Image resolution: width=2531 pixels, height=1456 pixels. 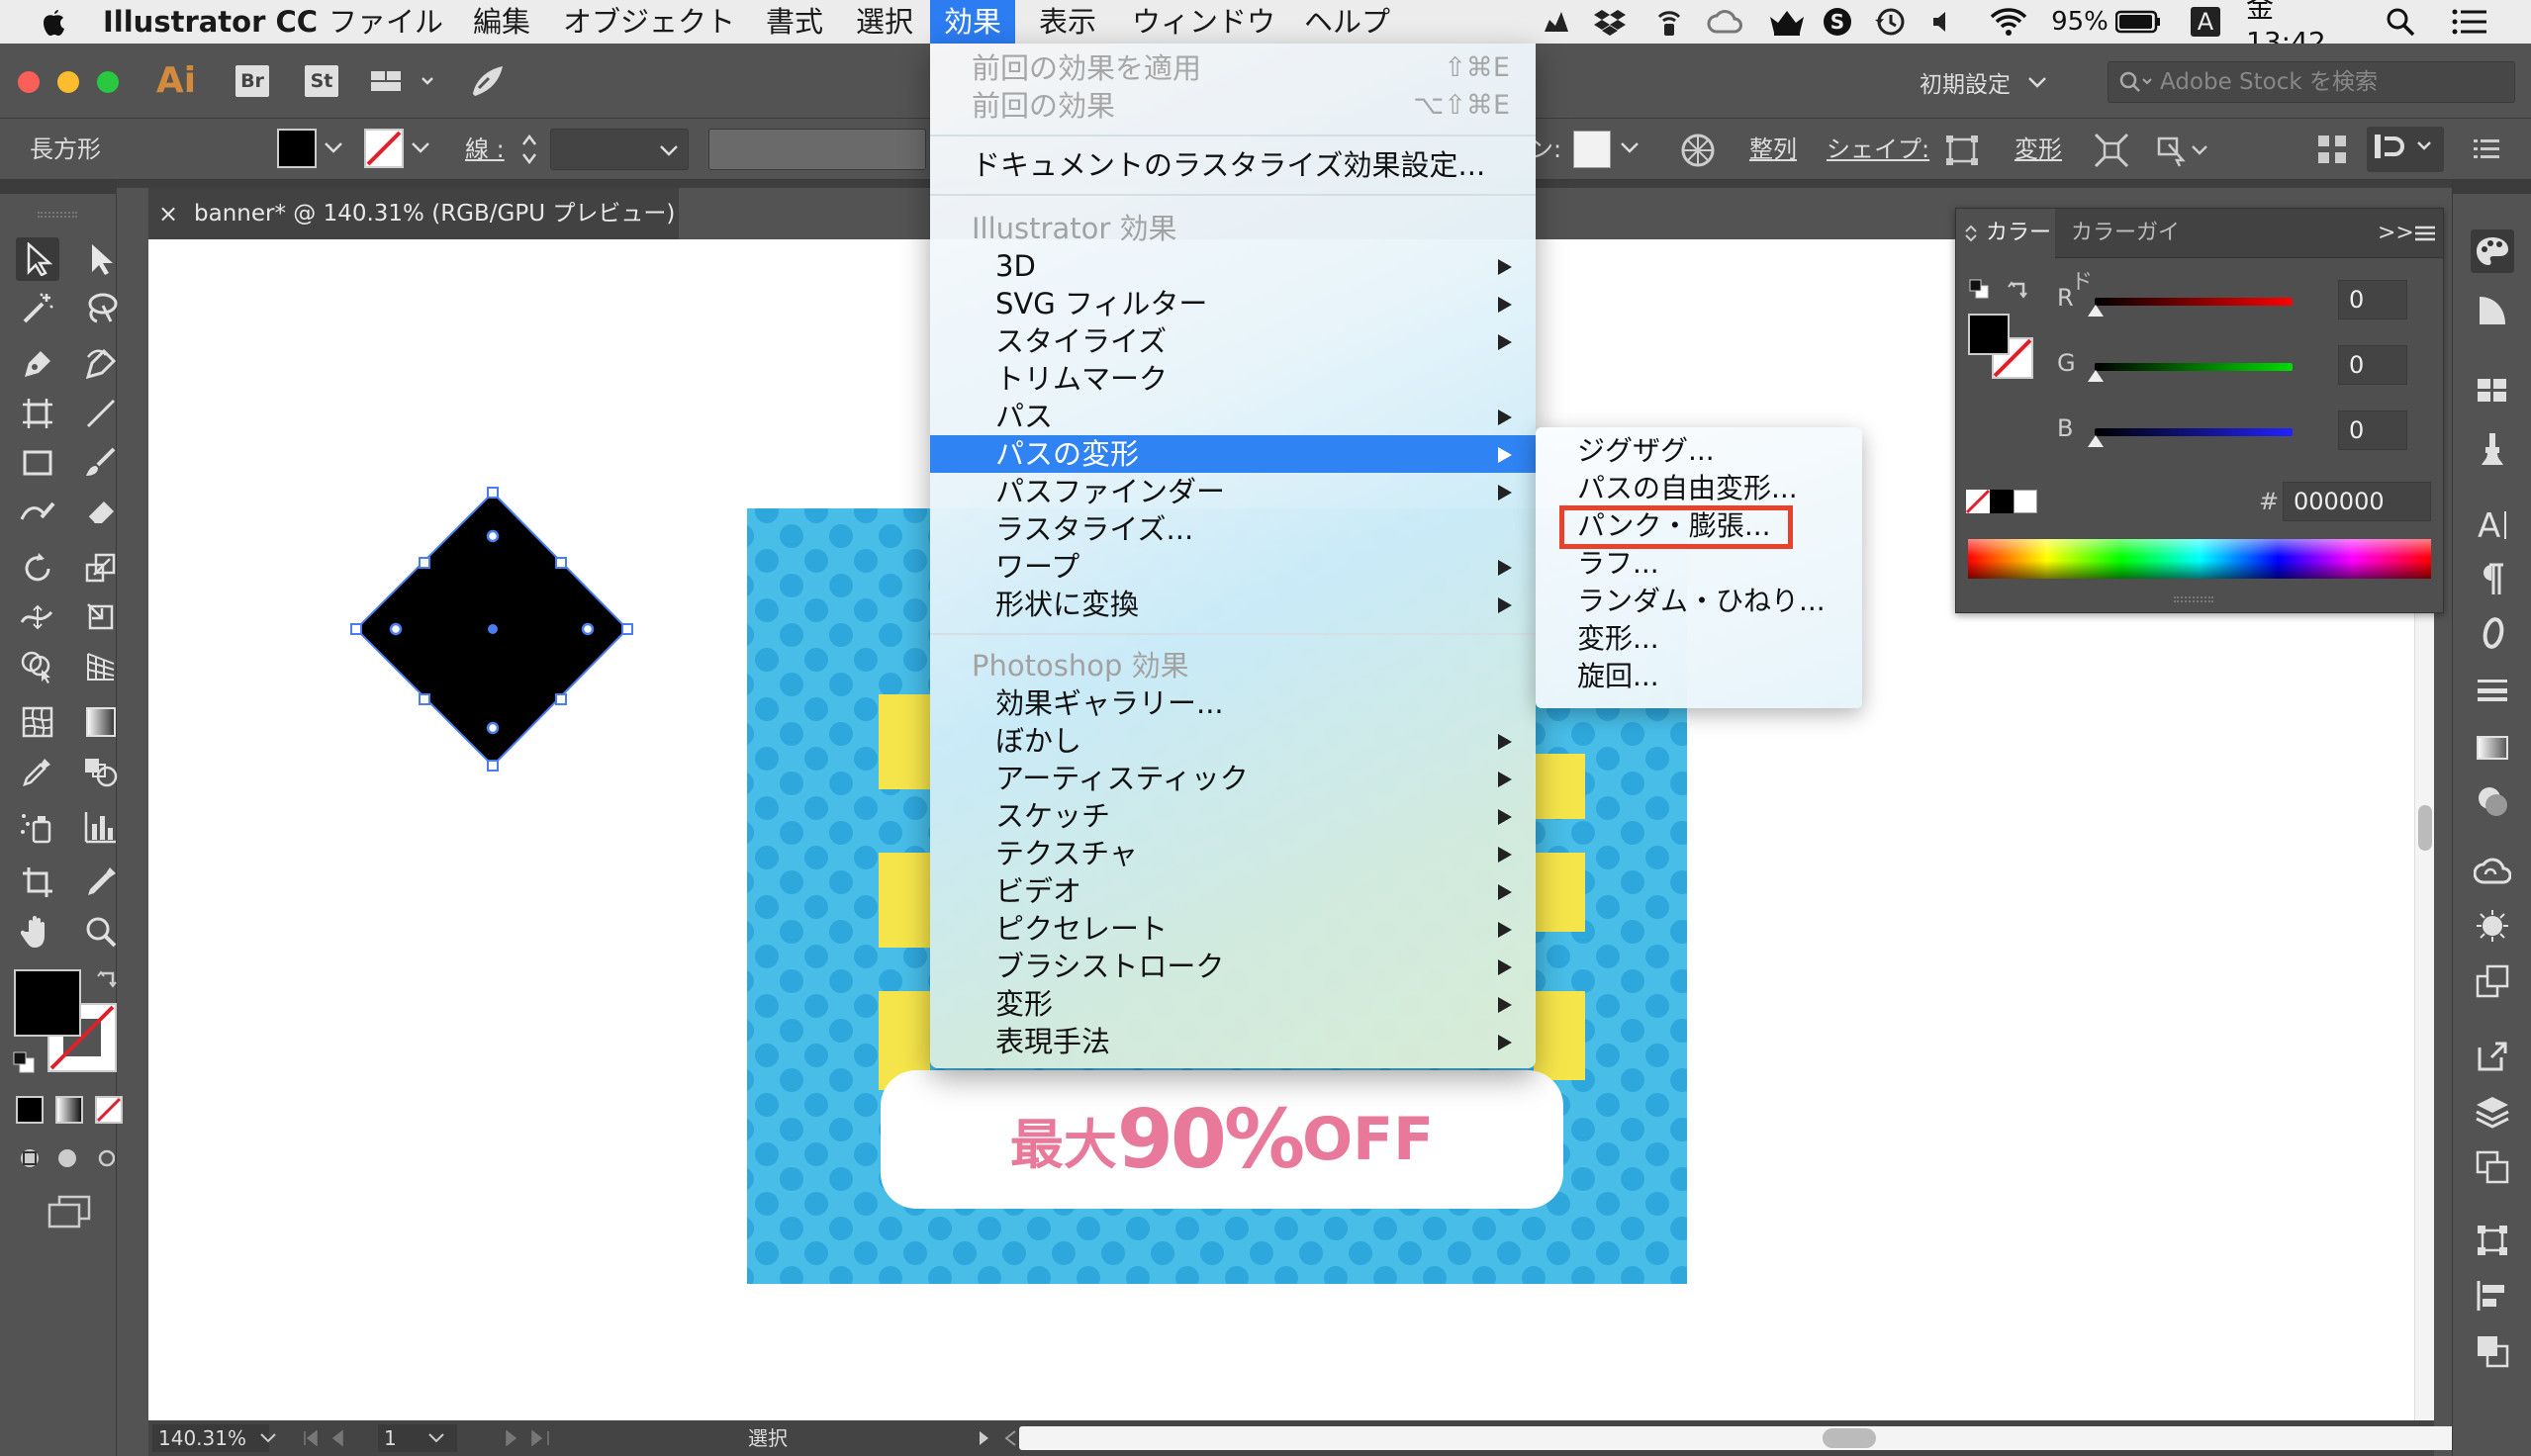 I want to click on eraser-tool, so click(x=101, y=512).